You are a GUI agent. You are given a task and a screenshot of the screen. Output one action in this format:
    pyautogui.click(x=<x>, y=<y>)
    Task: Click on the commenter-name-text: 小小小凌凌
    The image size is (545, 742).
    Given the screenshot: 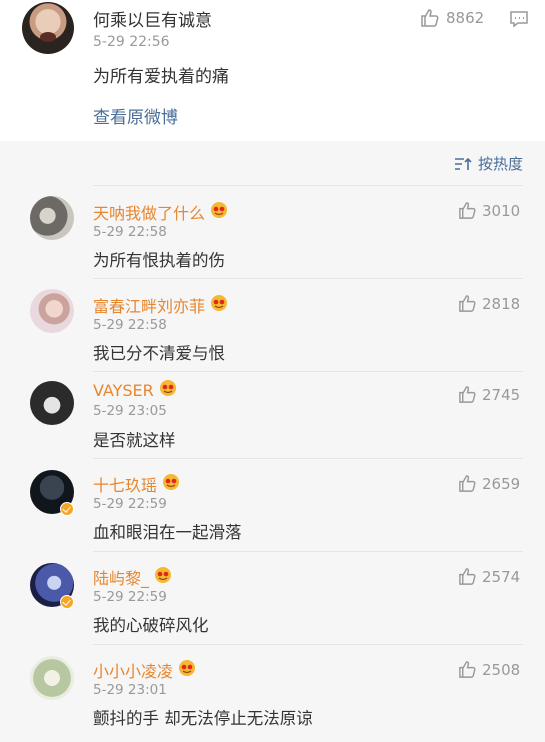 What is the action you would take?
    pyautogui.click(x=133, y=671)
    